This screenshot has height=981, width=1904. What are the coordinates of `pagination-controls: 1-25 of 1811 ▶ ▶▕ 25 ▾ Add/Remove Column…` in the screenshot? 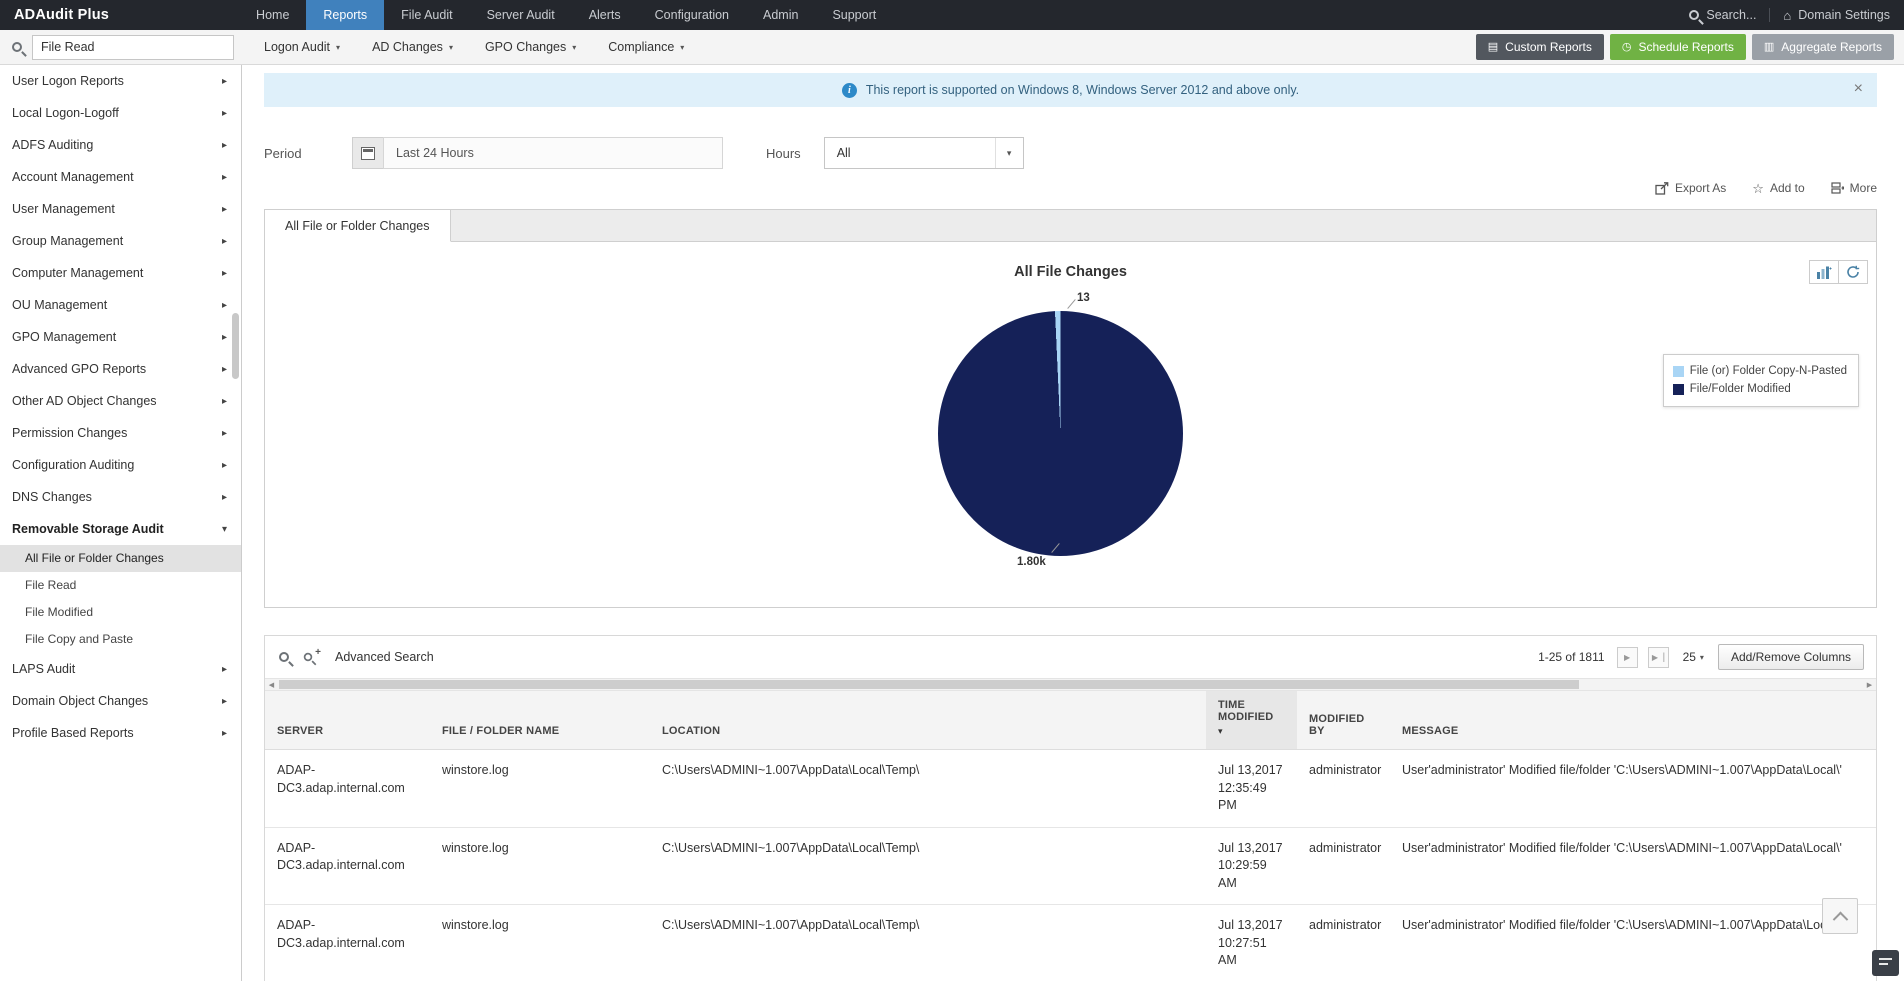 It's located at (1701, 657).